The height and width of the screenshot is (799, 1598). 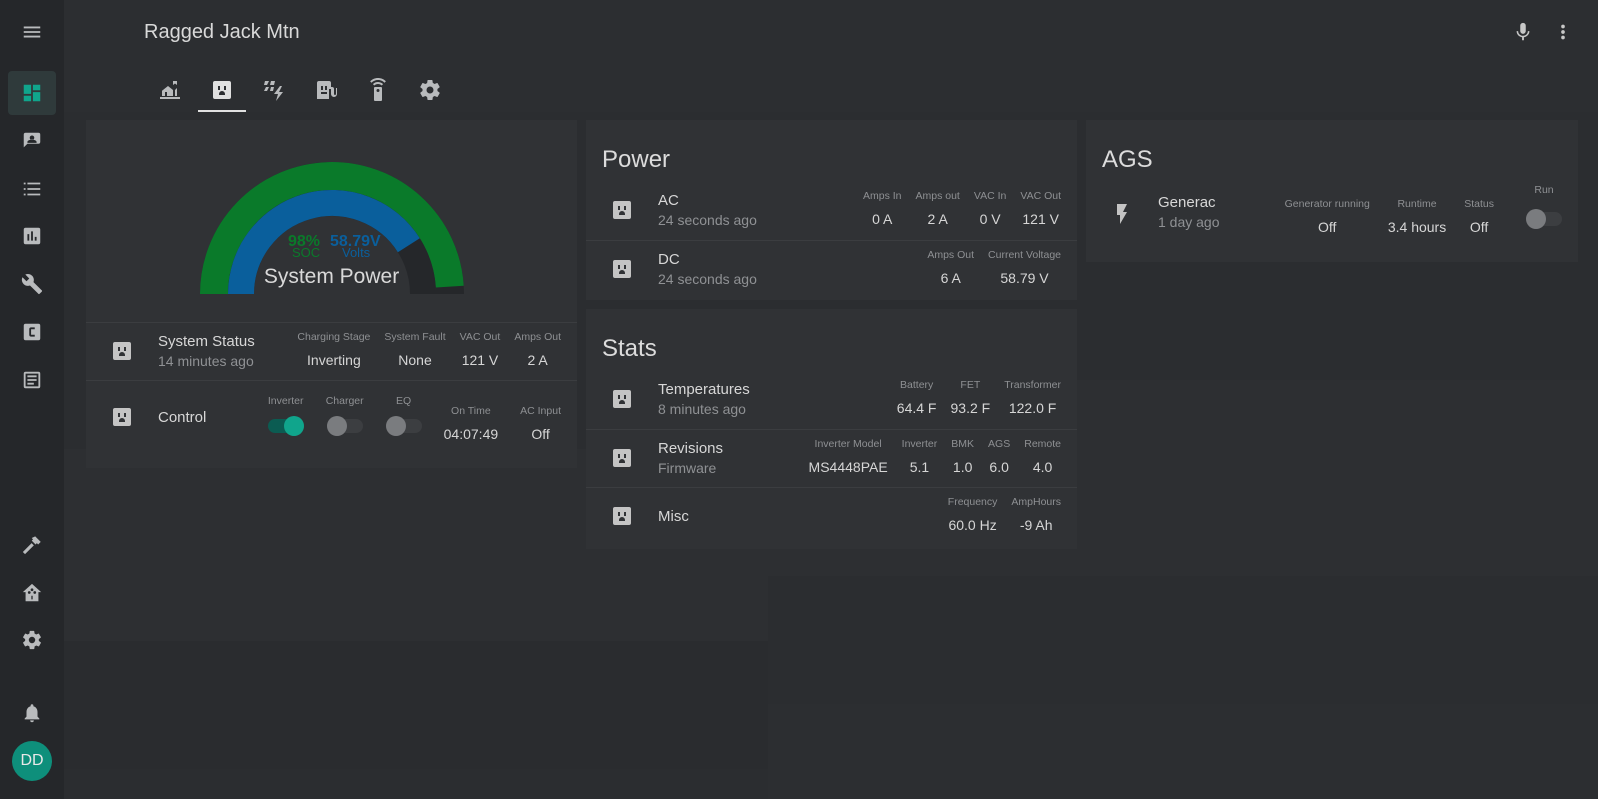 What do you see at coordinates (668, 200) in the screenshot?
I see `row-name: AC` at bounding box center [668, 200].